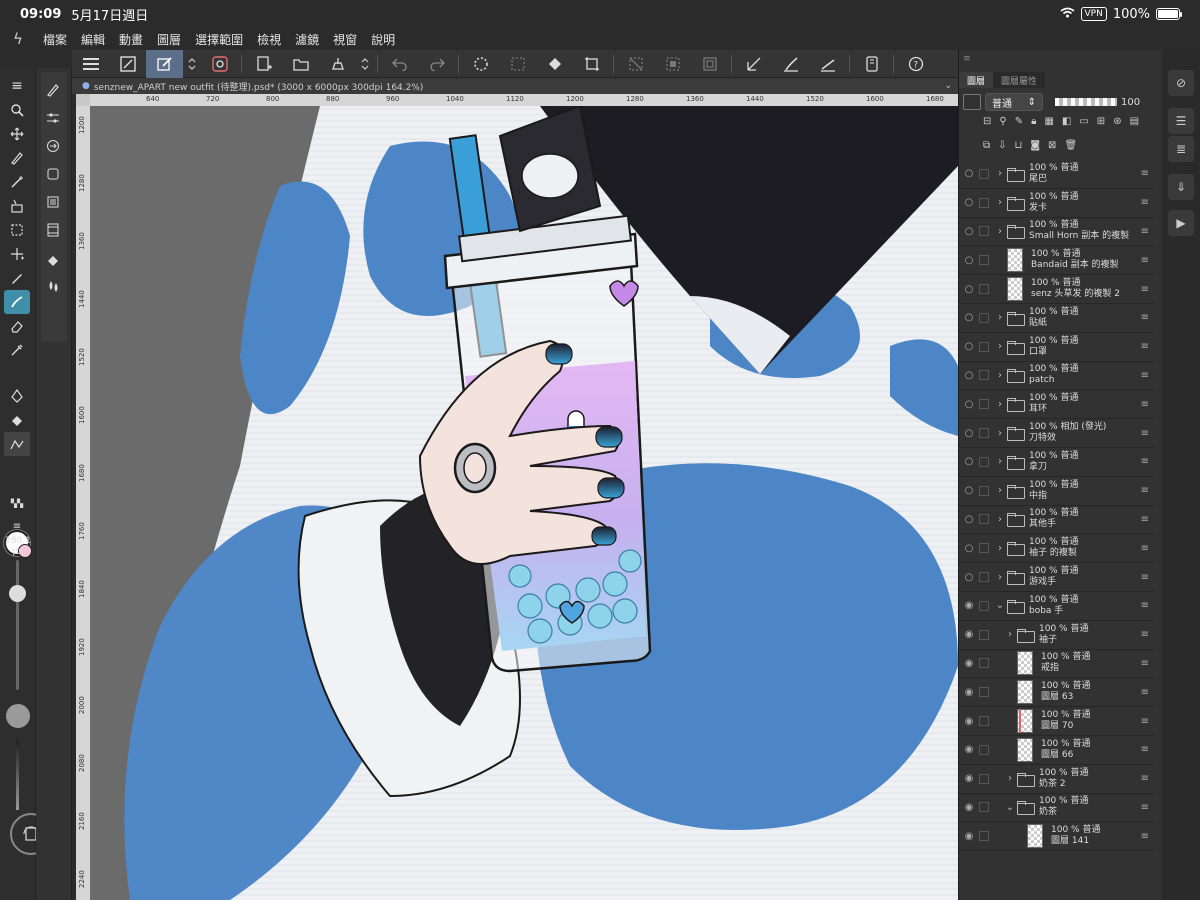 The image size is (1200, 900). What do you see at coordinates (1002, 150) in the screenshot?
I see `transfer-down-icon: ⇩` at bounding box center [1002, 150].